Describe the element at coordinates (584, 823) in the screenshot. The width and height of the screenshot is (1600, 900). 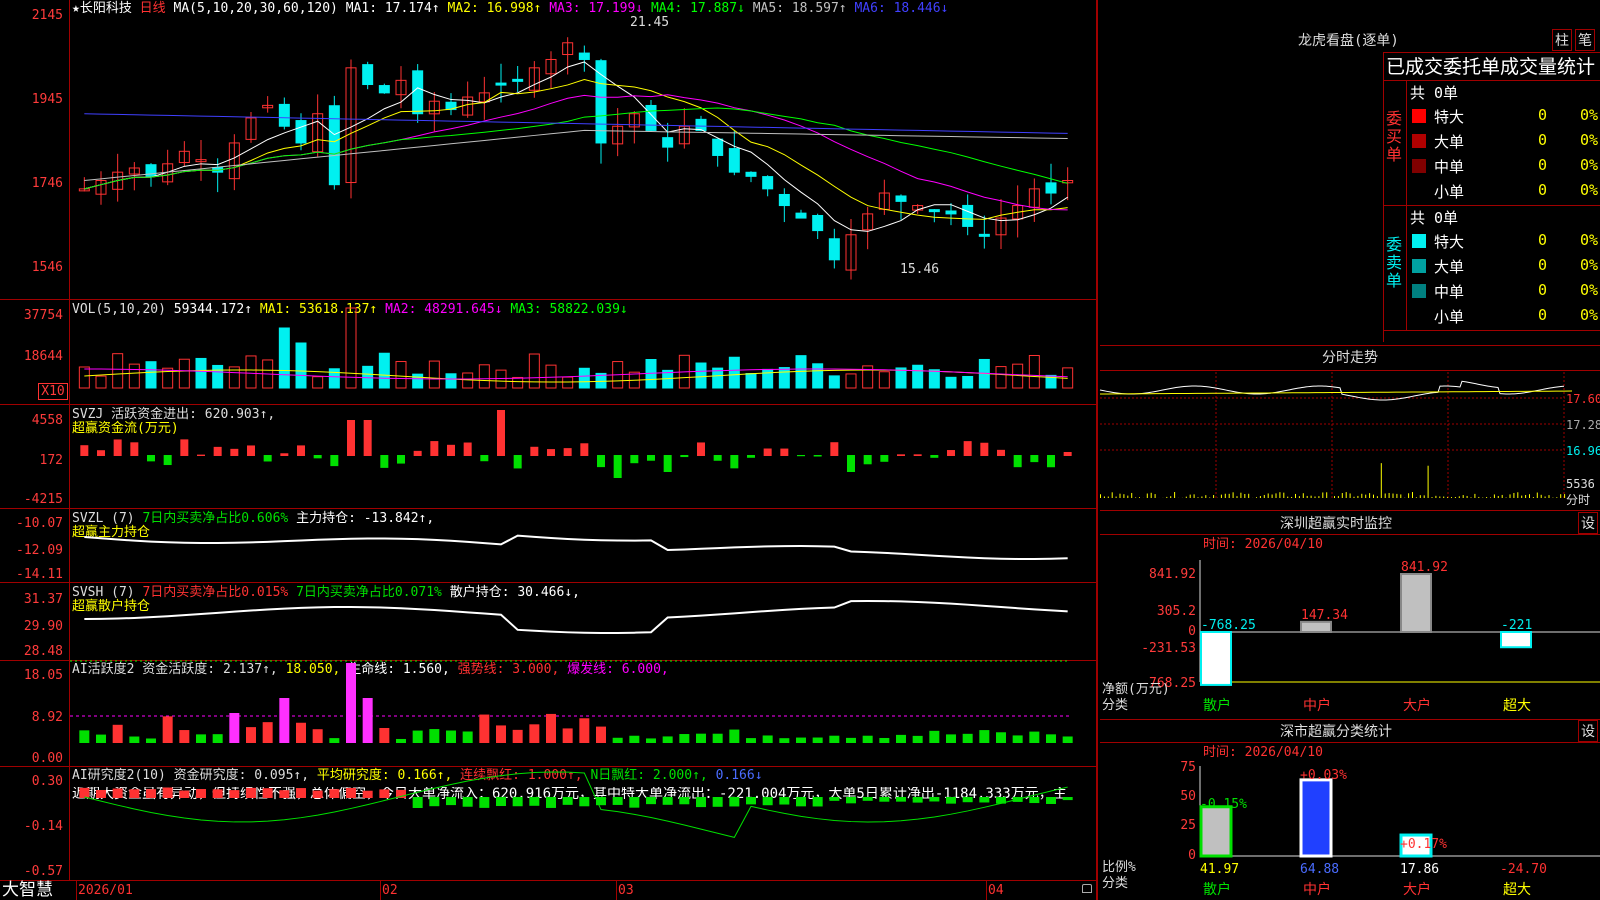
I see `research-chart` at that location.